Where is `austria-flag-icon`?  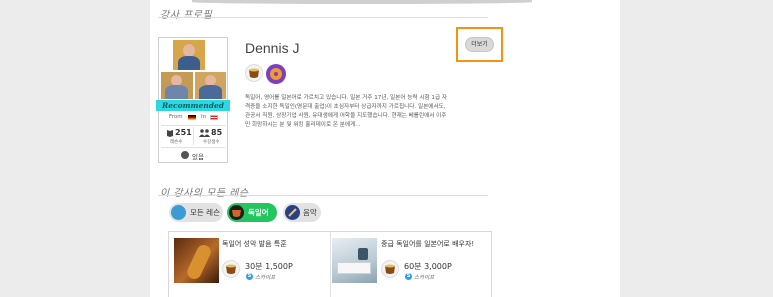 austria-flag-icon is located at coordinates (214, 117).